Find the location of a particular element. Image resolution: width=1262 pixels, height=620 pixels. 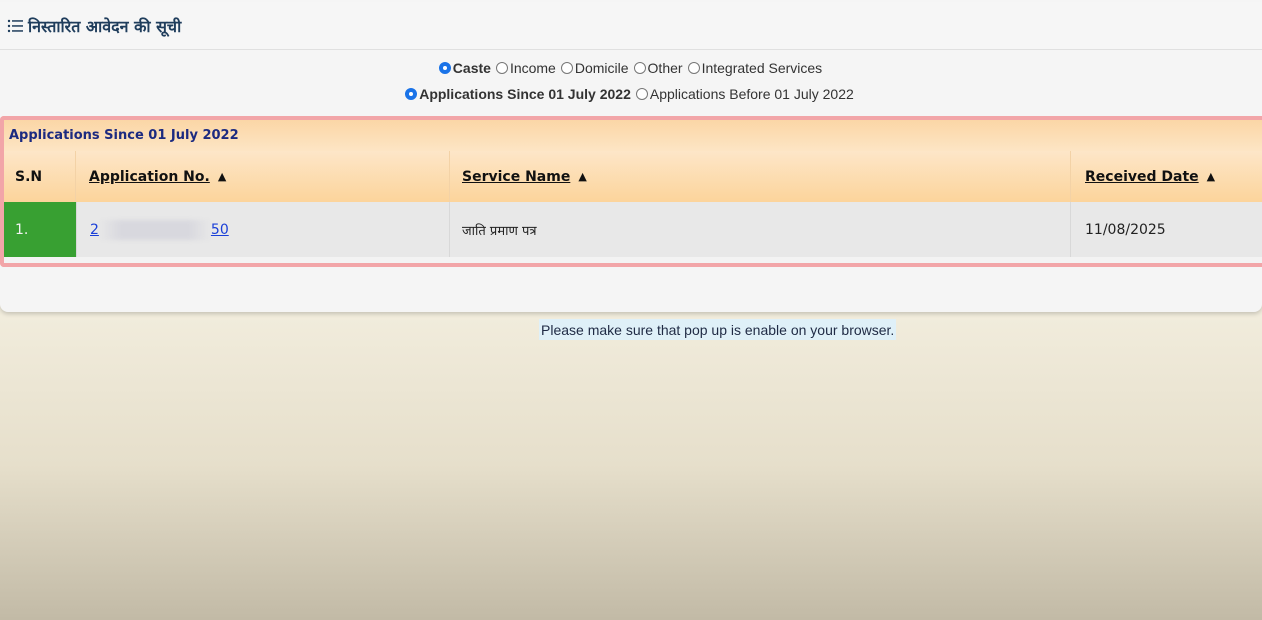

radio-domicile: Domicile is located at coordinates (594, 68).